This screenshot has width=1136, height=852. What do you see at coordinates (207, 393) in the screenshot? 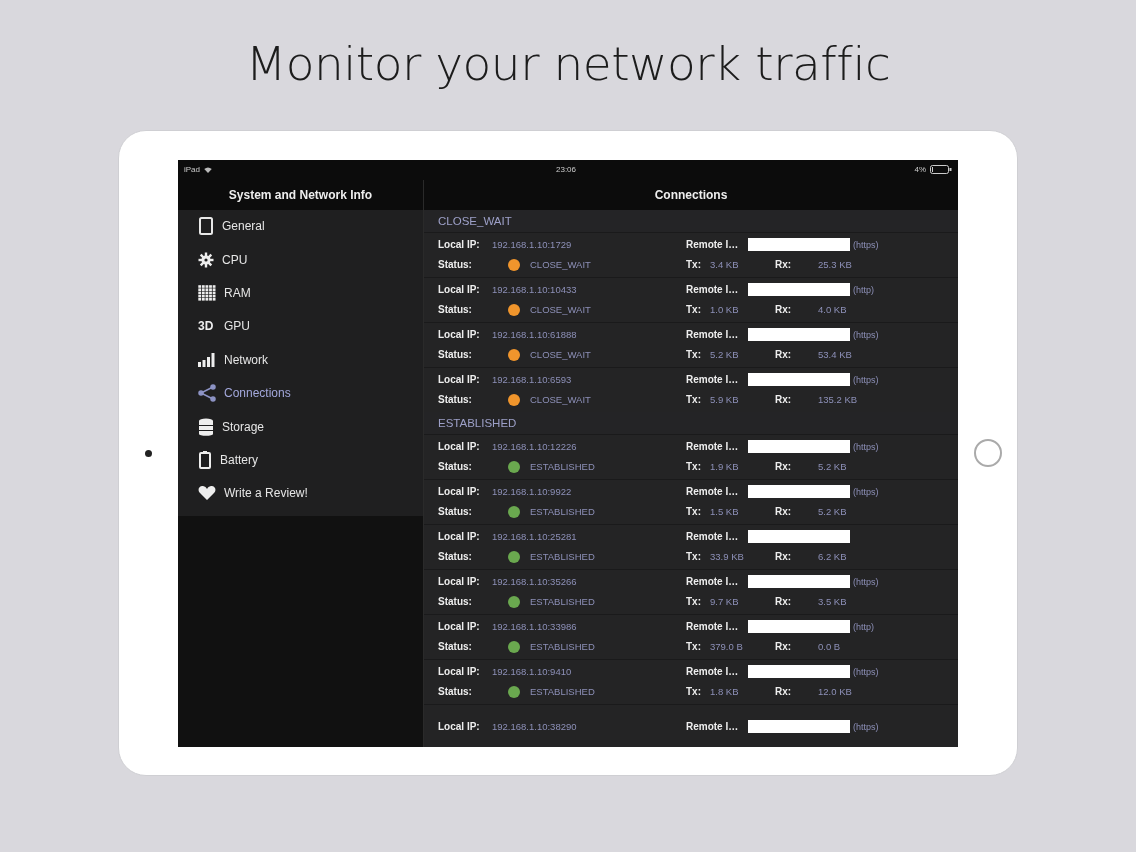
I see `share-icon` at bounding box center [207, 393].